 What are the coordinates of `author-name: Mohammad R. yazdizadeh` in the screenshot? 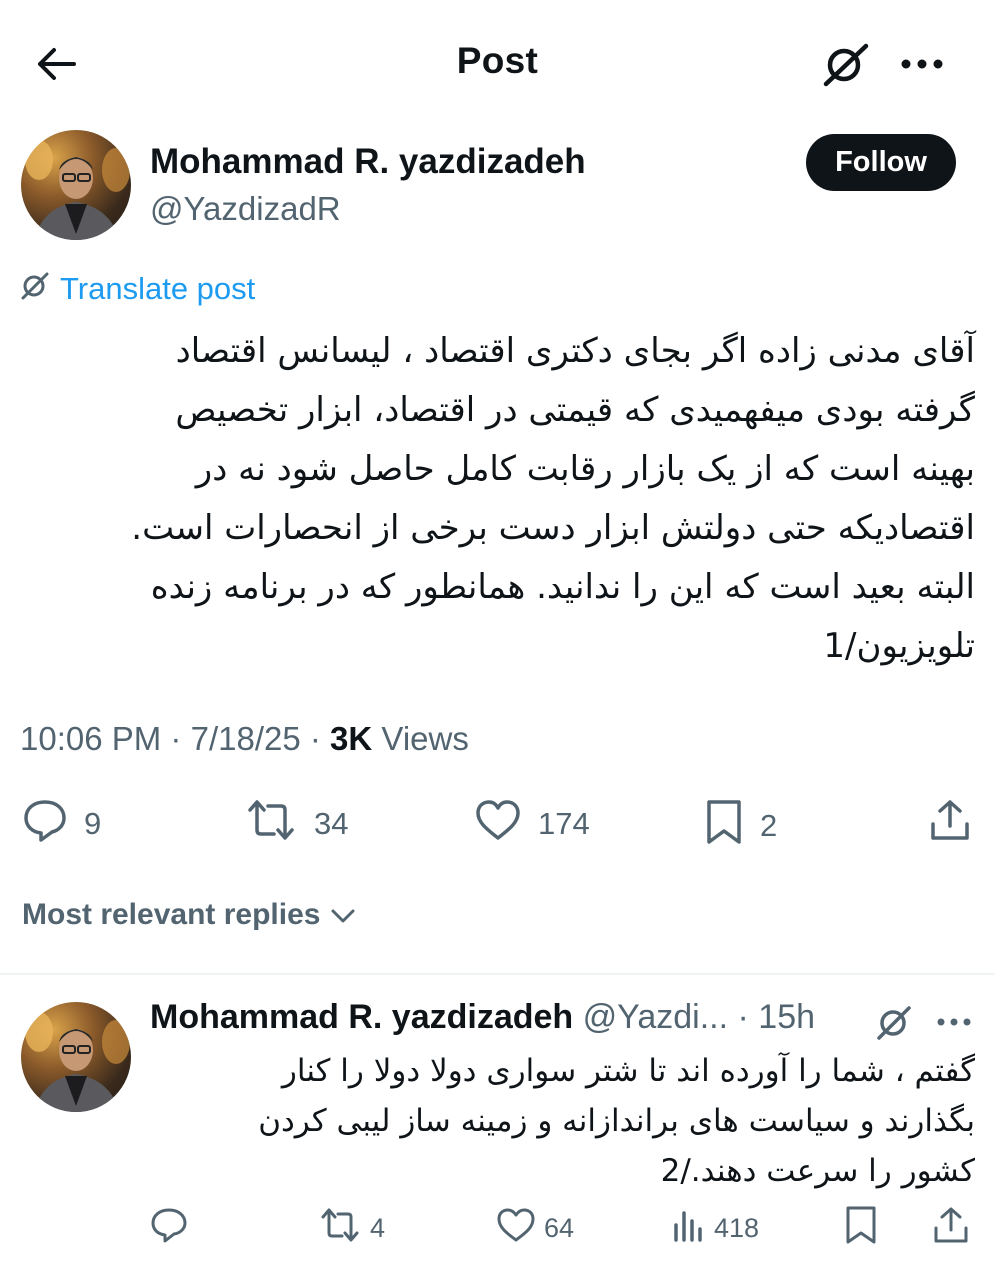 It's located at (368, 162).